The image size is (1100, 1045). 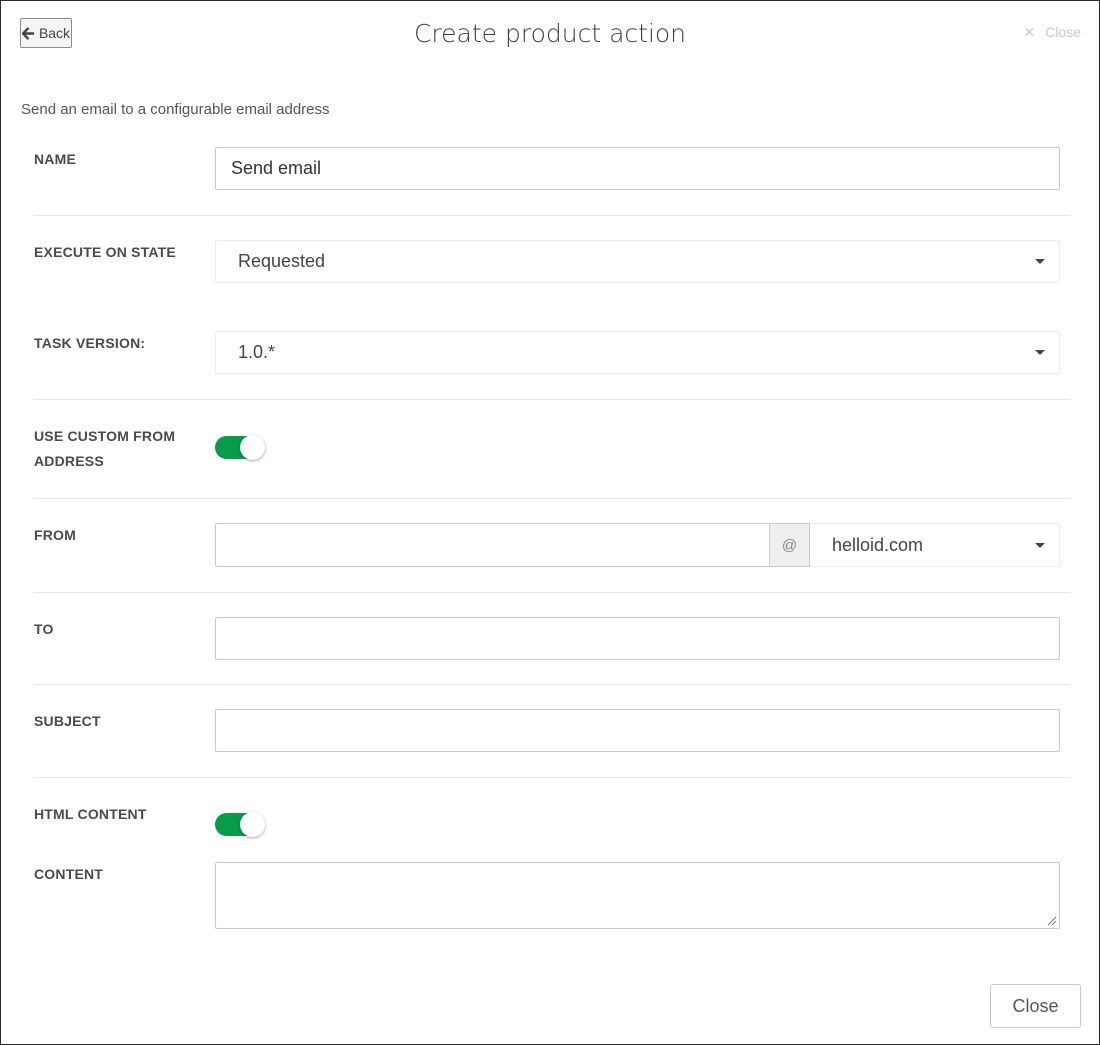 What do you see at coordinates (276, 168) in the screenshot?
I see `name-input-value: Send email` at bounding box center [276, 168].